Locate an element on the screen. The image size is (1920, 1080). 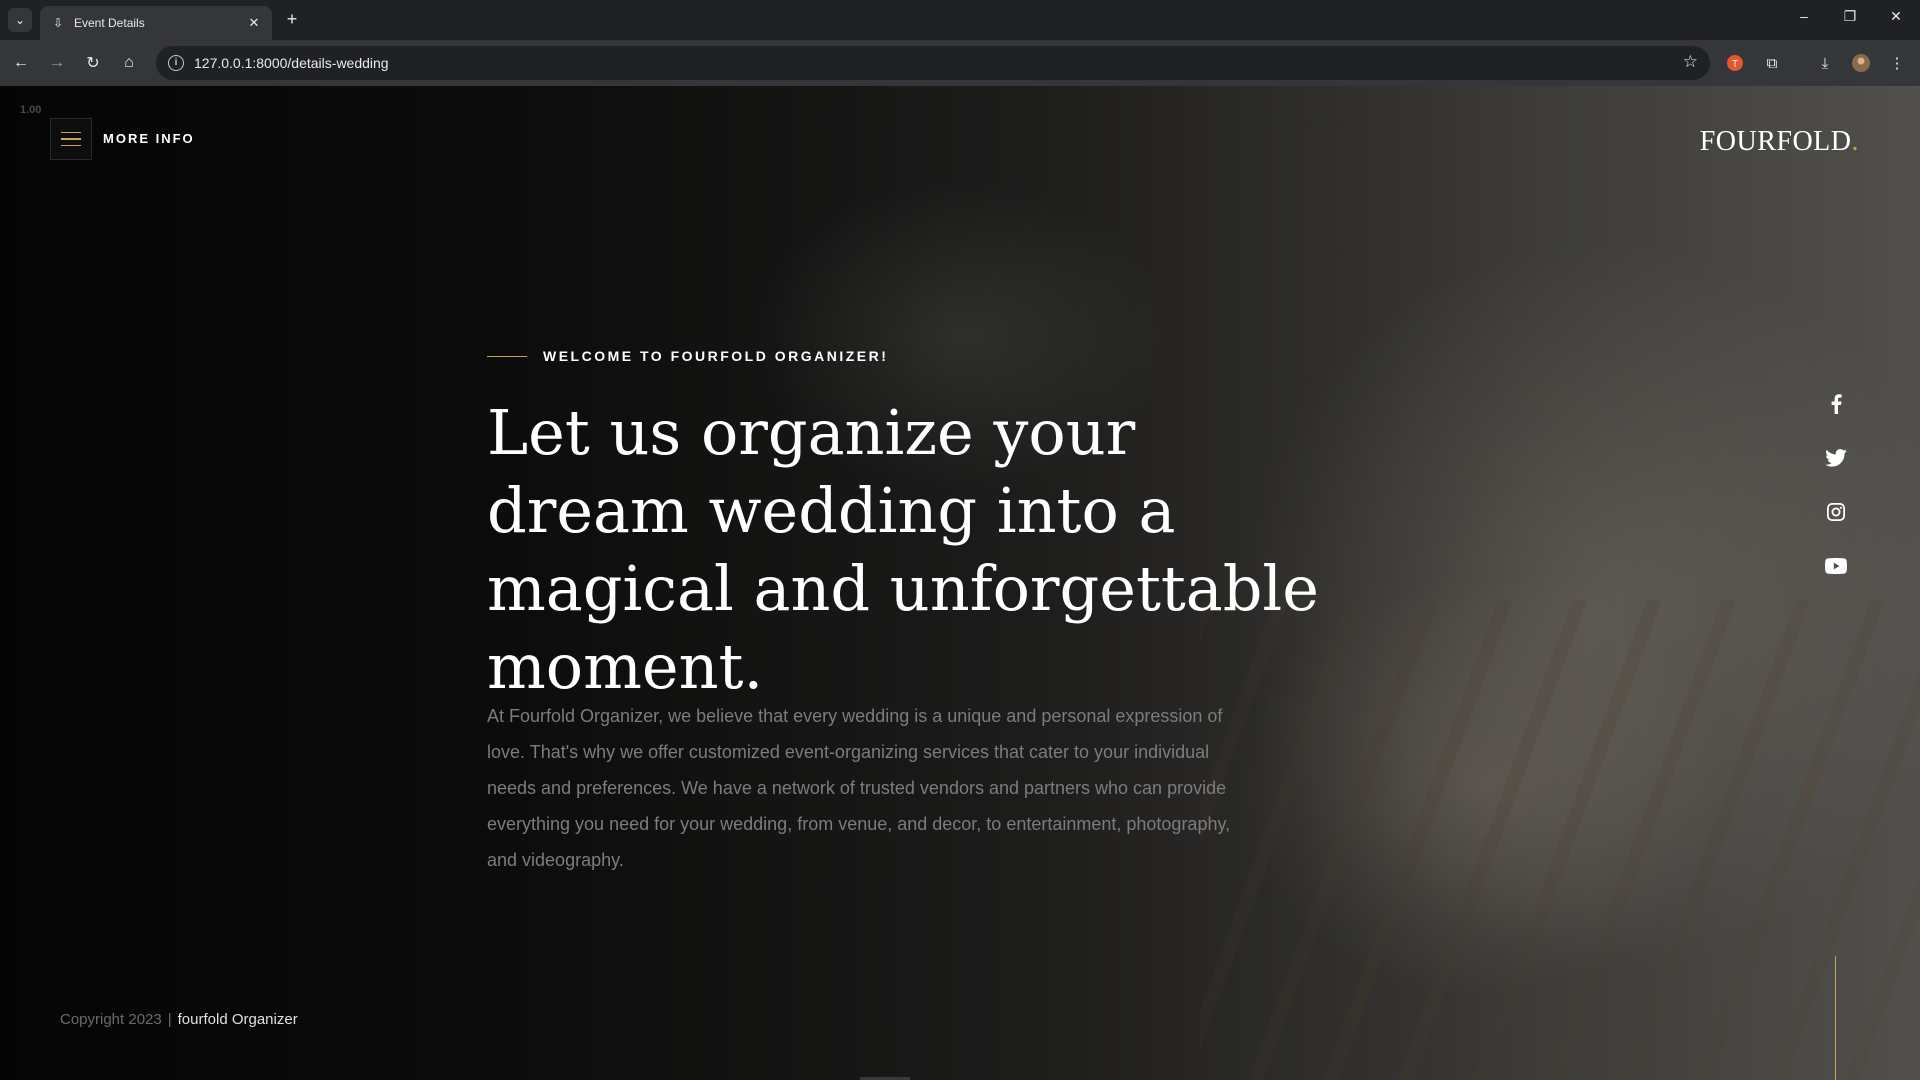
address-bar: i 127.0.0.1:8000/details-wedding ☆ is located at coordinates (933, 63).